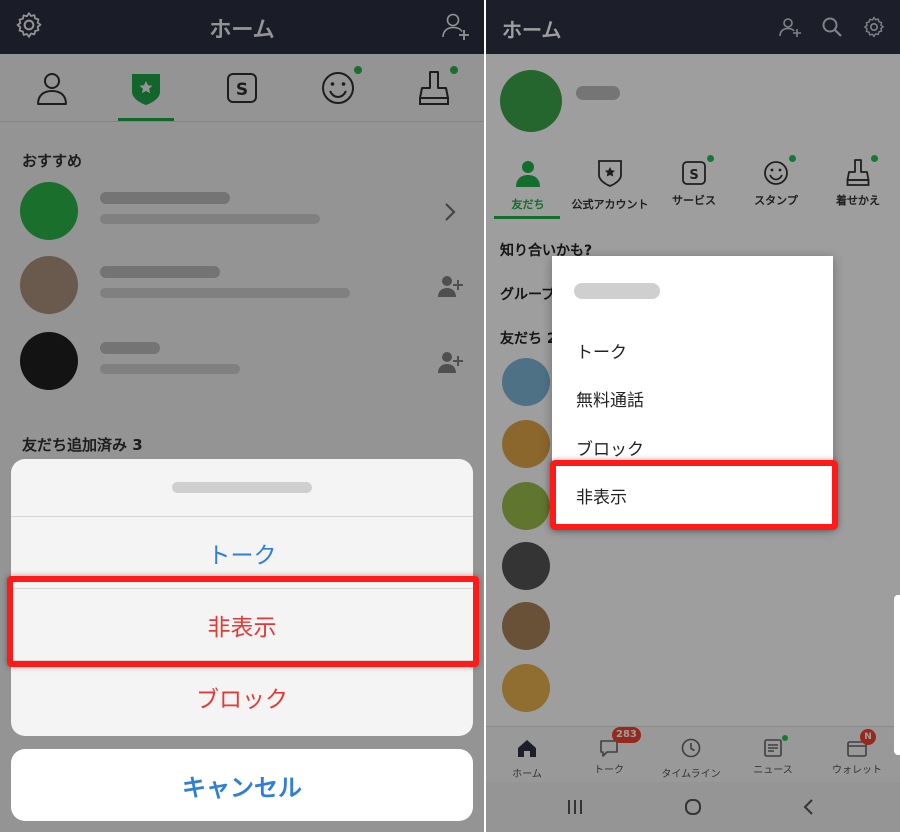 The width and height of the screenshot is (900, 832). Describe the element at coordinates (692, 291) in the screenshot. I see `context-menu-title` at that location.